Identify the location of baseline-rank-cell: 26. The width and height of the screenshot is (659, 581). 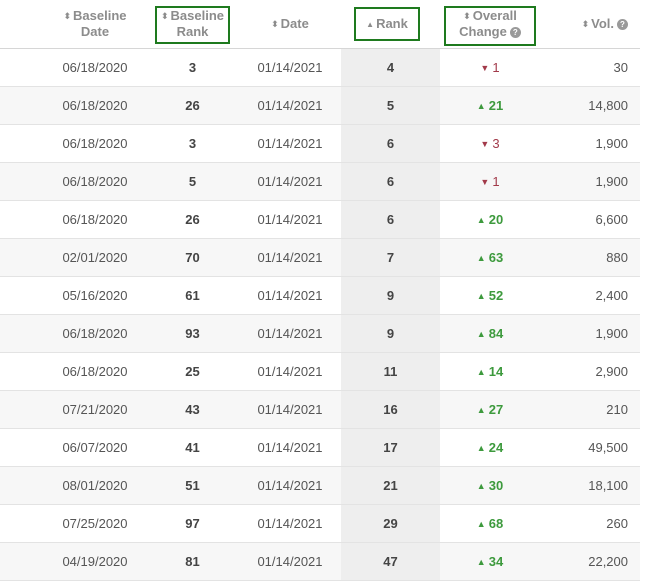
(192, 219).